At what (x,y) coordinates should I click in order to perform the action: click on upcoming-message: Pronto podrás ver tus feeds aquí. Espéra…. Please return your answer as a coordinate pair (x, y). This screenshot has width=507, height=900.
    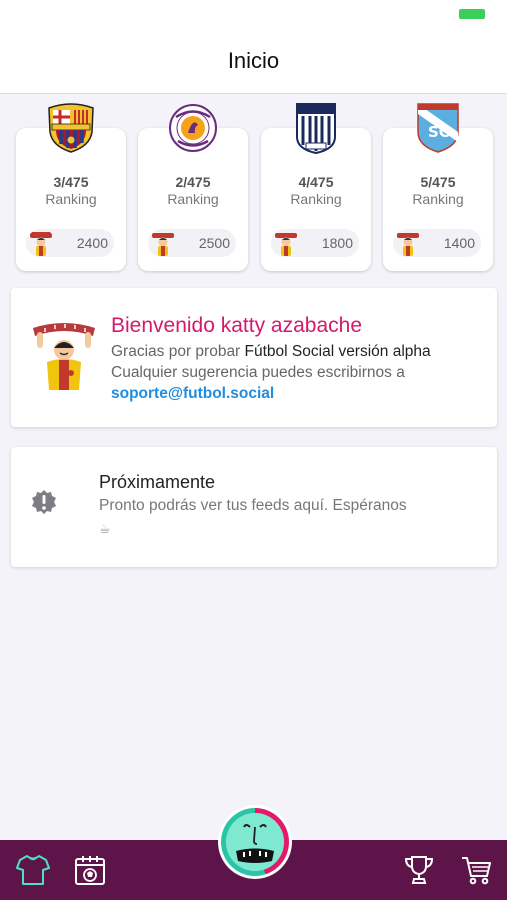
    Looking at the image, I should click on (253, 505).